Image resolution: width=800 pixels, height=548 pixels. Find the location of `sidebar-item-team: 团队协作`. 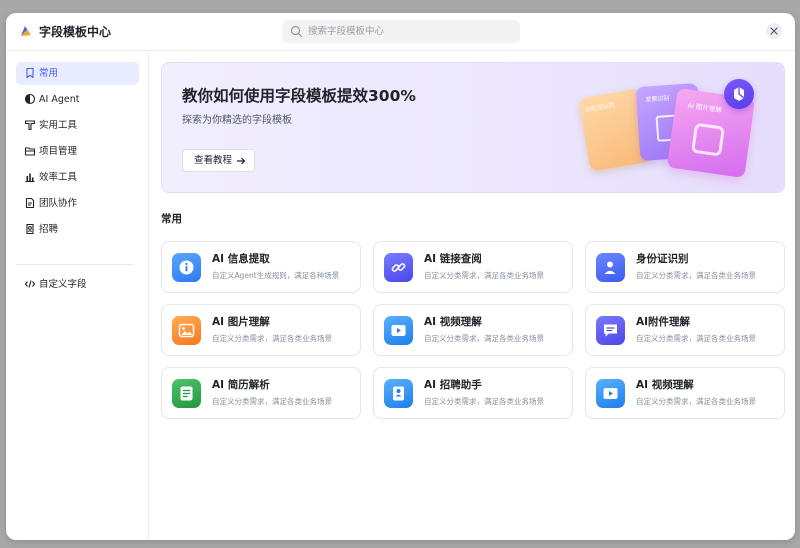

sidebar-item-team: 团队协作 is located at coordinates (77, 203).